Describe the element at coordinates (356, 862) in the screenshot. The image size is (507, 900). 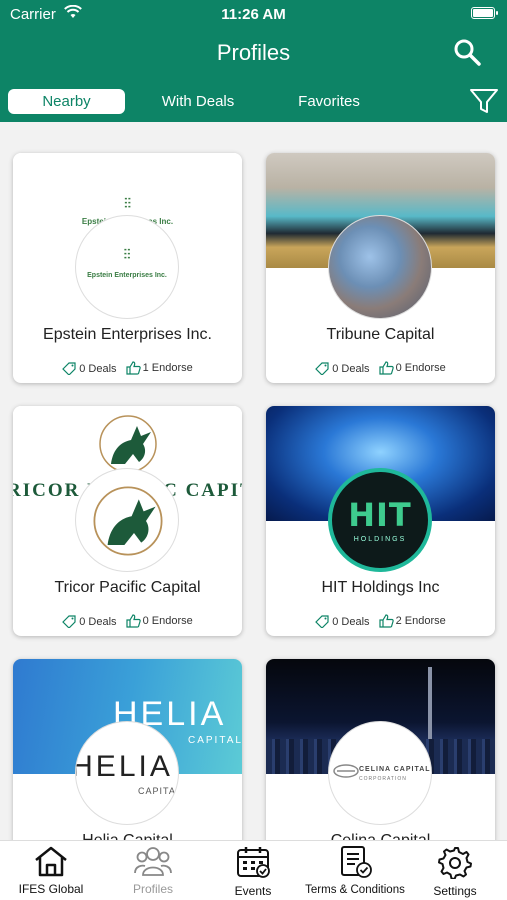
I see `document-check-icon` at that location.